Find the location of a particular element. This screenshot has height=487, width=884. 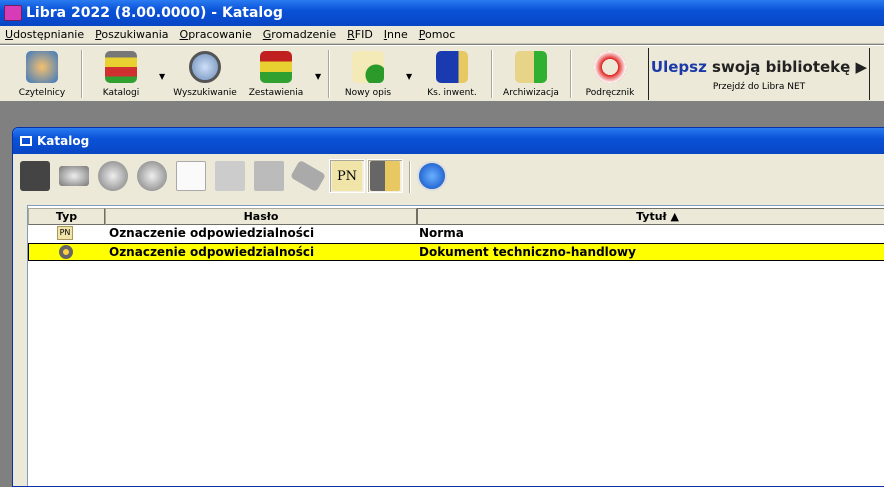

books-stack-icon is located at coordinates (276, 67).